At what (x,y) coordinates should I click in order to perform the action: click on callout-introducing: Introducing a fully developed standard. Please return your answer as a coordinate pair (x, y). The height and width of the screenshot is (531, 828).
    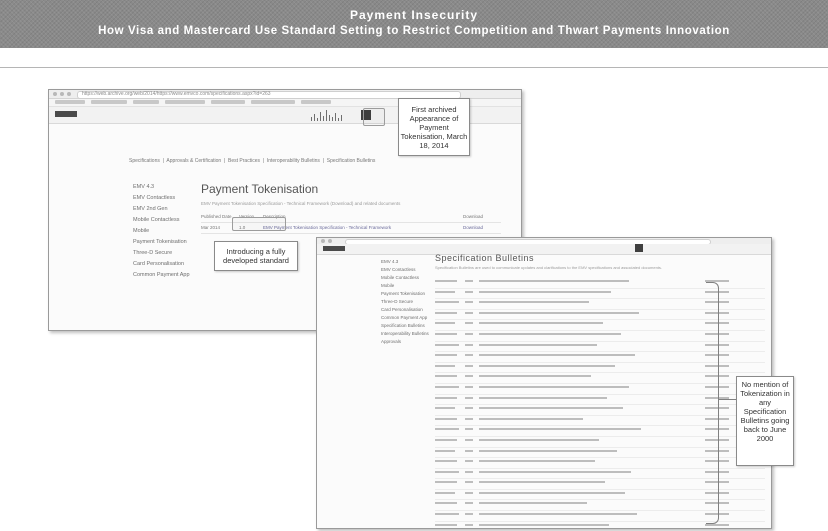
    Looking at the image, I should click on (256, 256).